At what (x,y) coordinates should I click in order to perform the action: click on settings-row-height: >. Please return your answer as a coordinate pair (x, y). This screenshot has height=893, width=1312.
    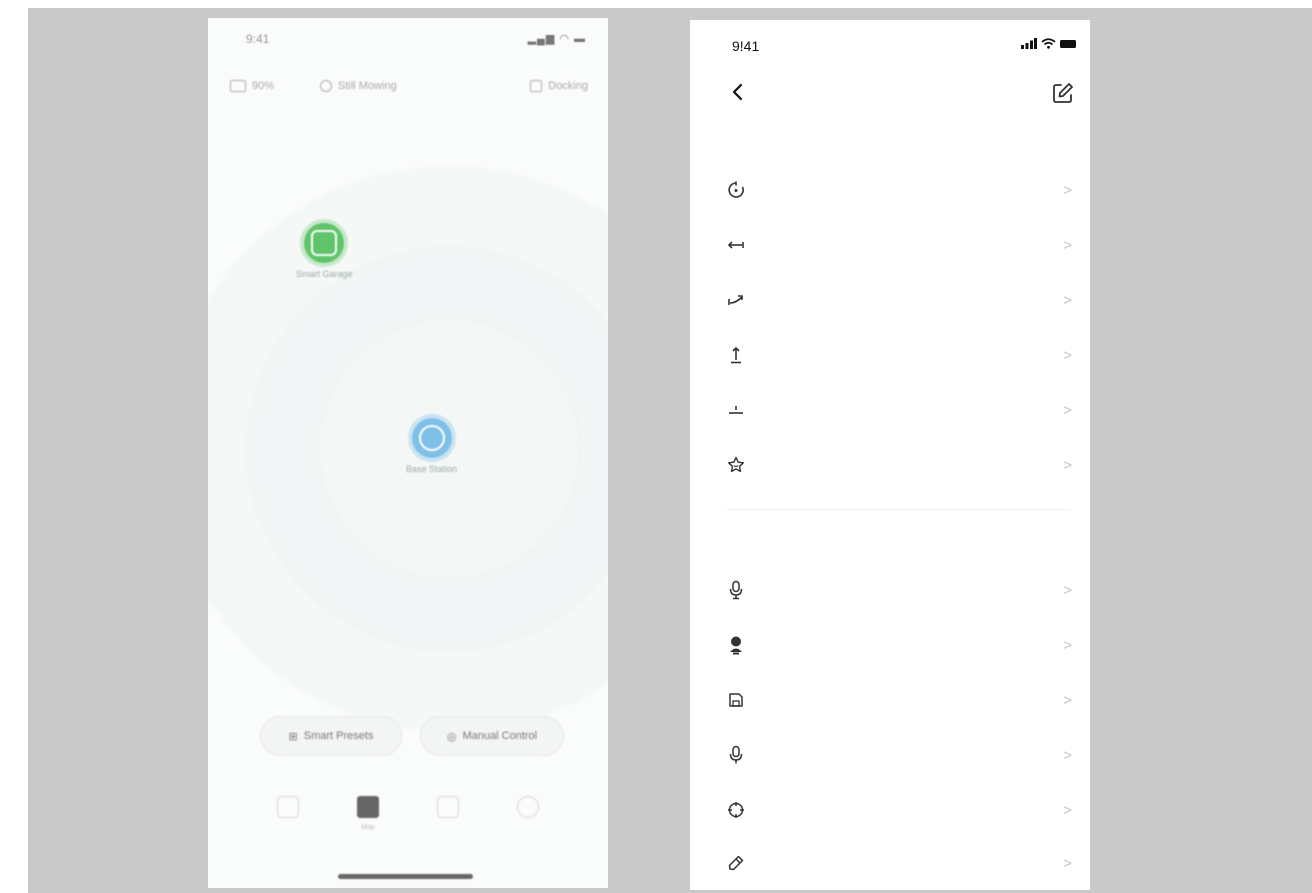
    Looking at the image, I should click on (901, 410).